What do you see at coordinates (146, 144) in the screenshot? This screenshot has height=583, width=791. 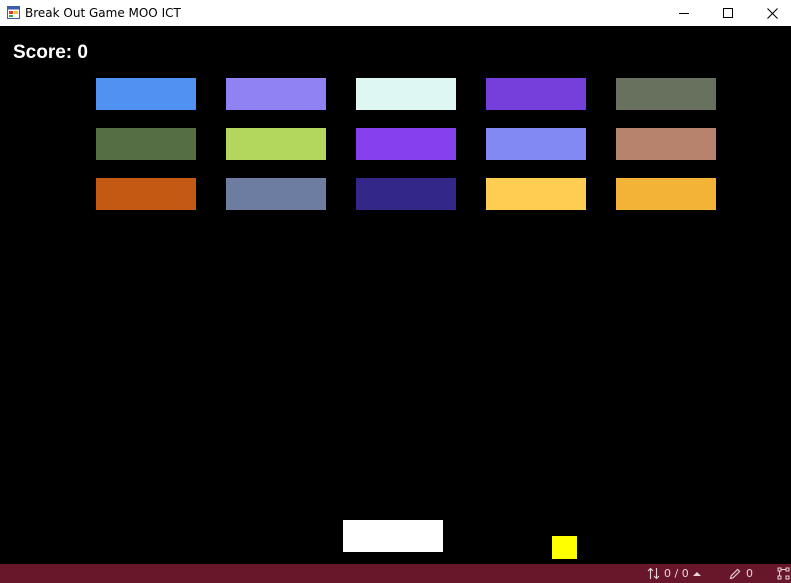 I see `brick-r2-c1` at bounding box center [146, 144].